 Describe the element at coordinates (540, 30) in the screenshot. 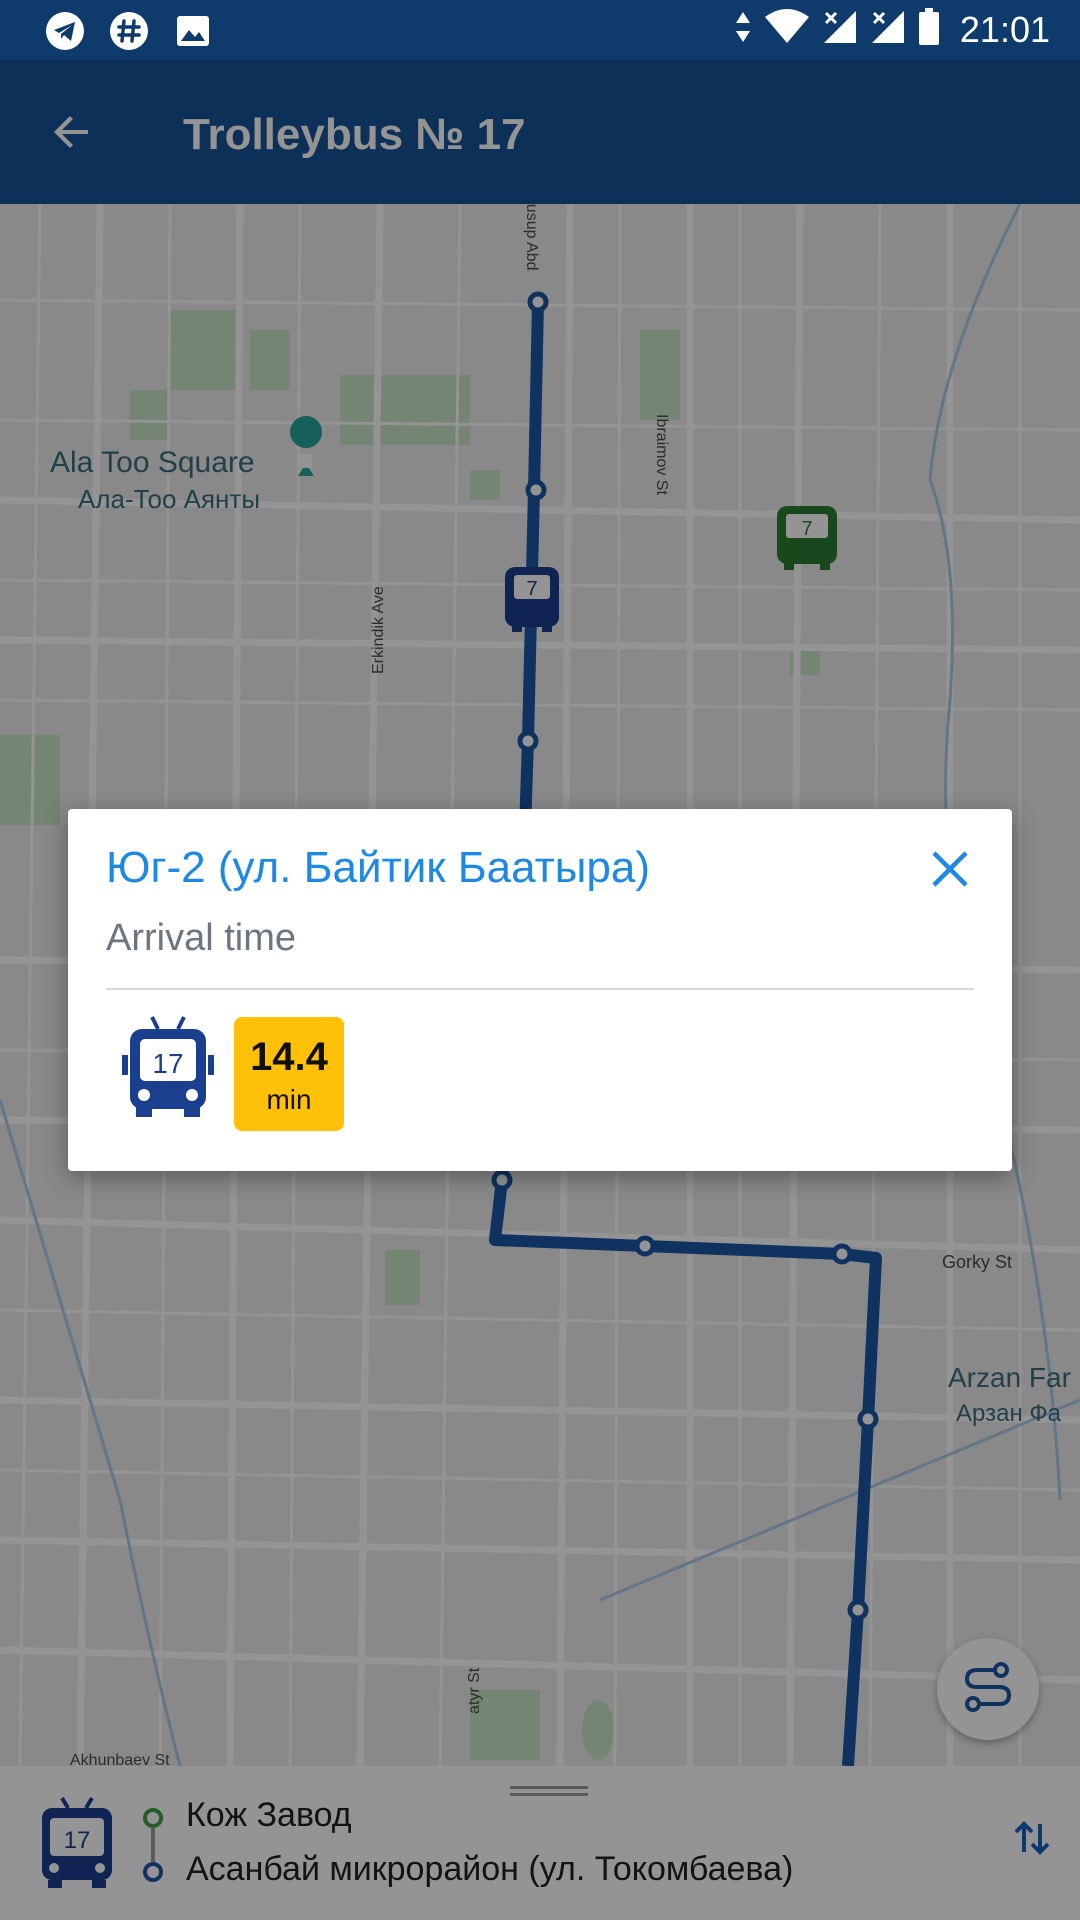

I see `status-bar: 21:01` at that location.